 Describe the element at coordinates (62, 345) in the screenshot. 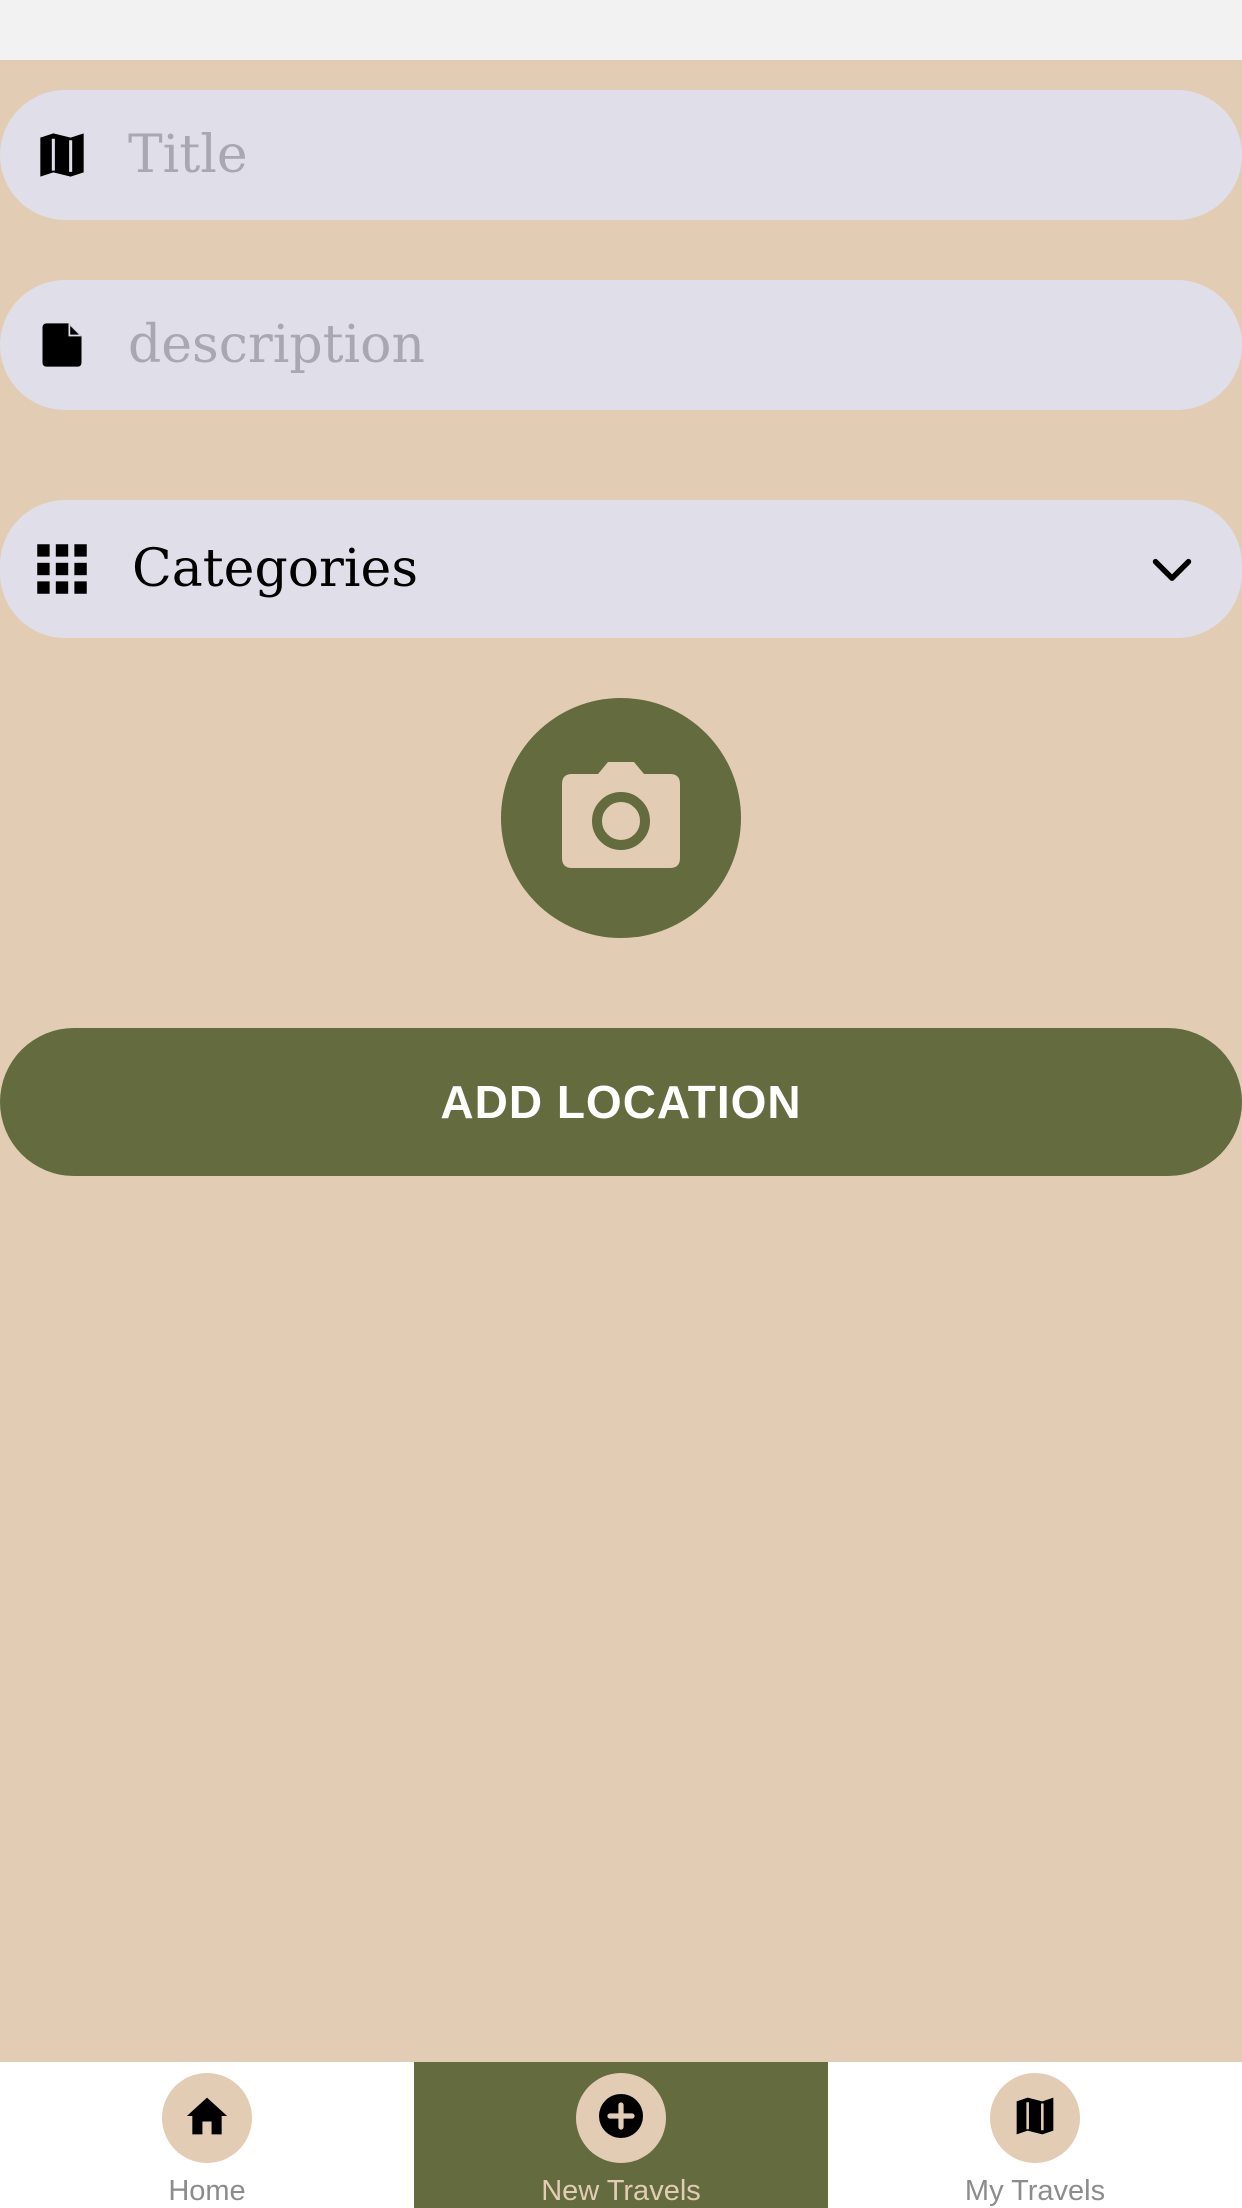

I see `file-icon` at that location.